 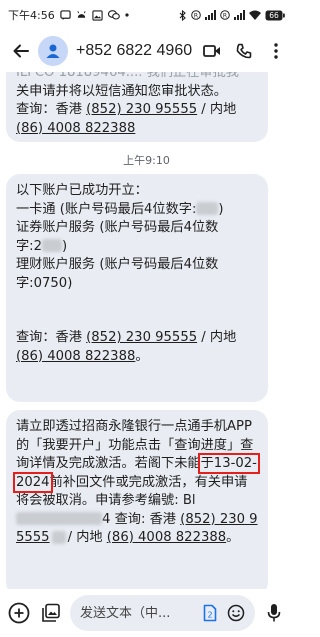 I want to click on emoji-icon, so click(x=236, y=613).